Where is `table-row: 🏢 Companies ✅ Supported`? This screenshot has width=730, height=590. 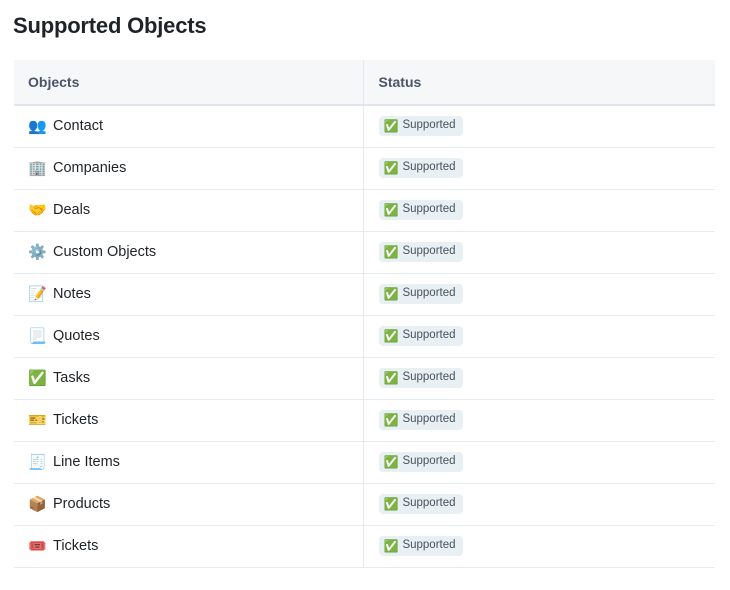 table-row: 🏢 Companies ✅ Supported is located at coordinates (364, 168).